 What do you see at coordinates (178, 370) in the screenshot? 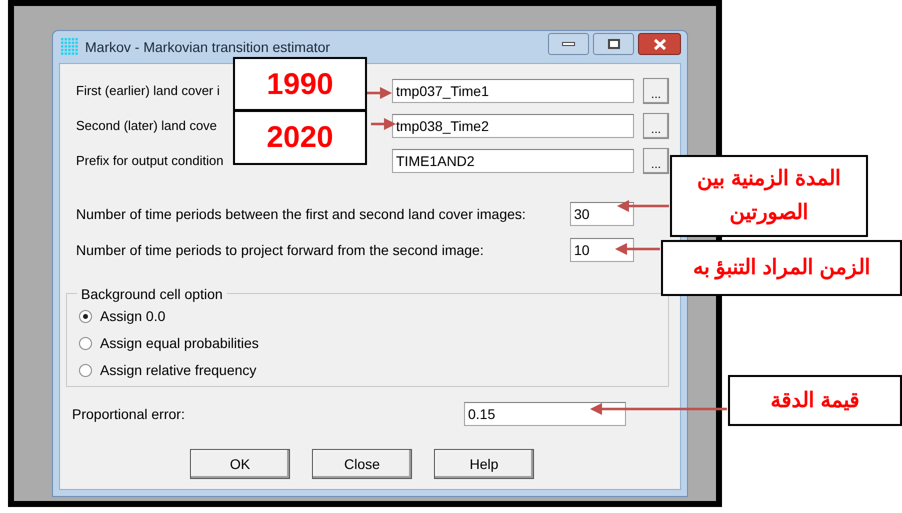
I see `radio-label: Assign relative frequency` at bounding box center [178, 370].